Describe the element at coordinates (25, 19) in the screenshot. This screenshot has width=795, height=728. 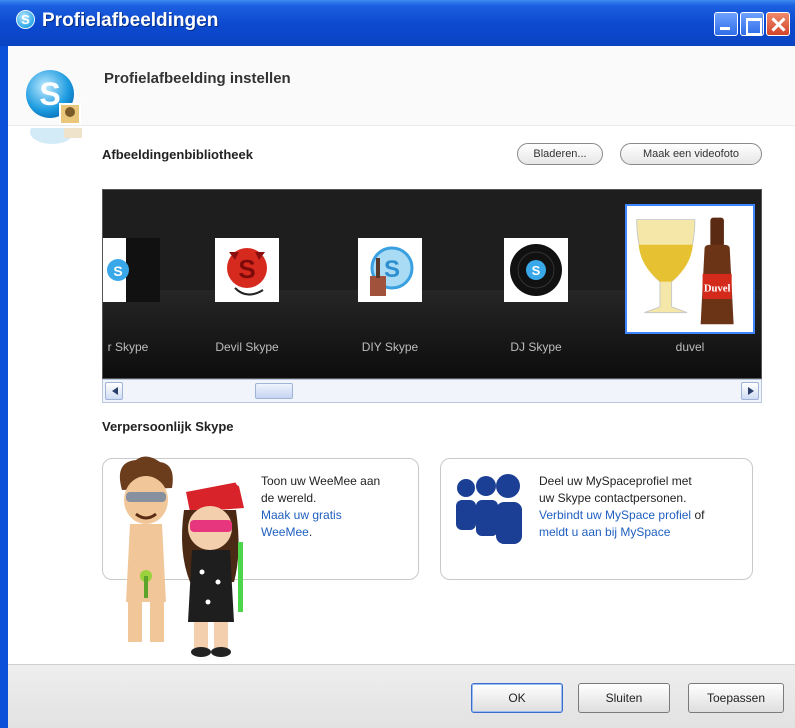
I see `skype-app-icon: S` at that location.